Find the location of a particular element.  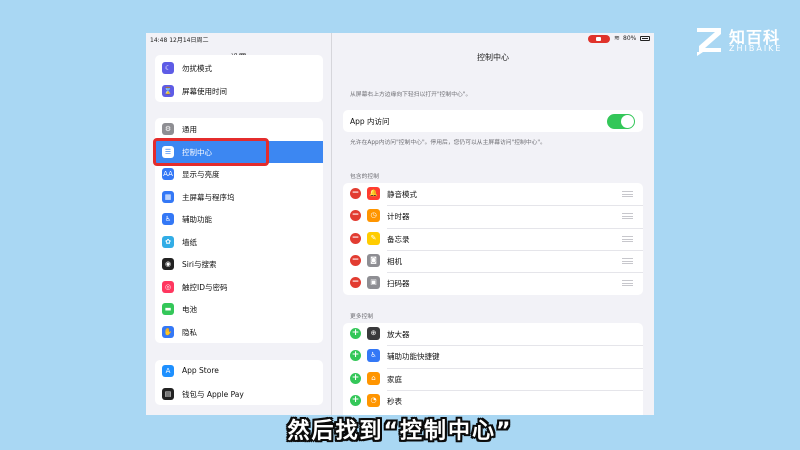

sidebar-item-label: 辅助功能 is located at coordinates (197, 219).